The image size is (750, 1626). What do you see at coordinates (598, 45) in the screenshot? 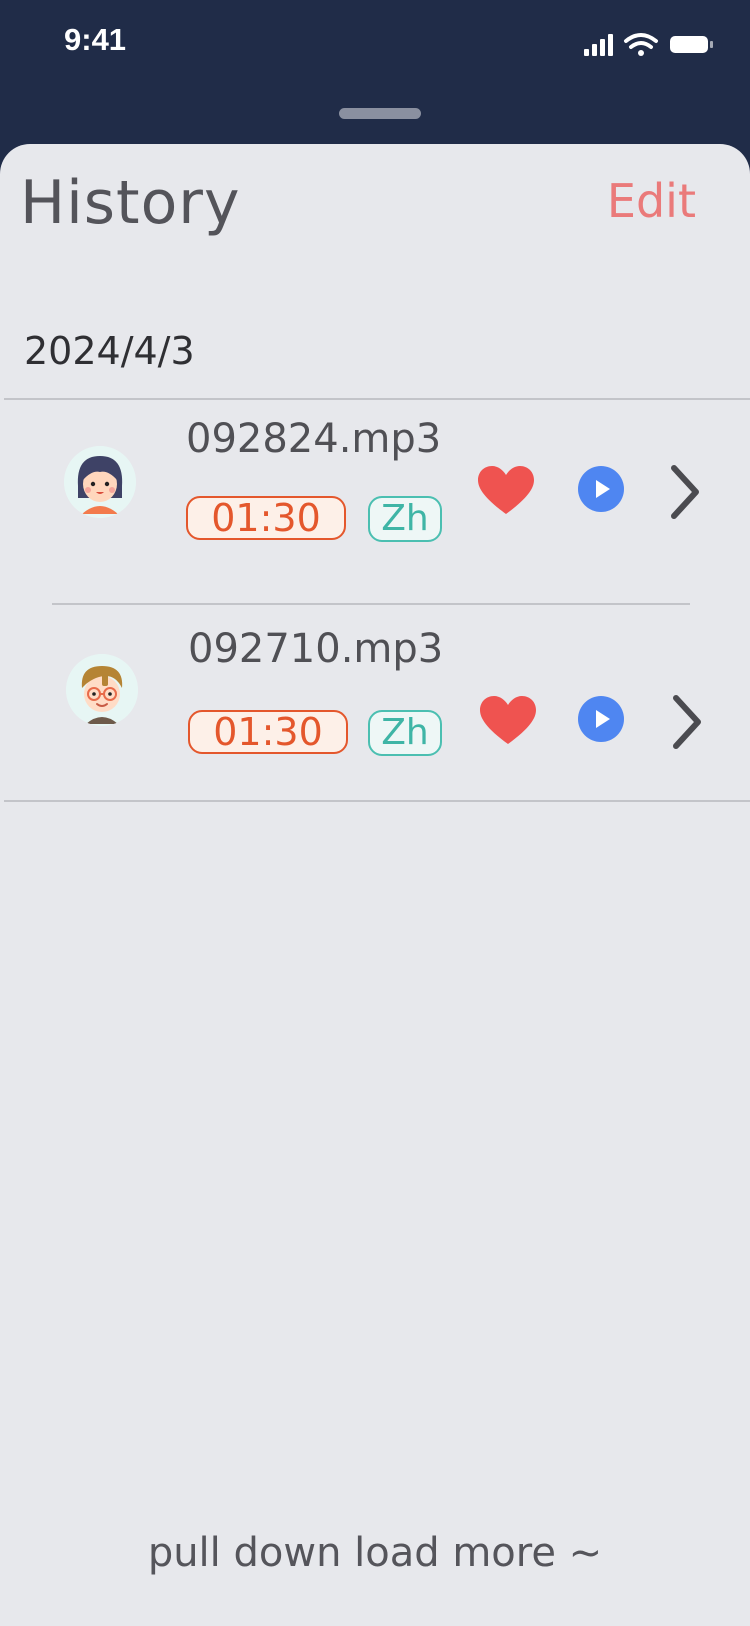
I see `signal-icon` at bounding box center [598, 45].